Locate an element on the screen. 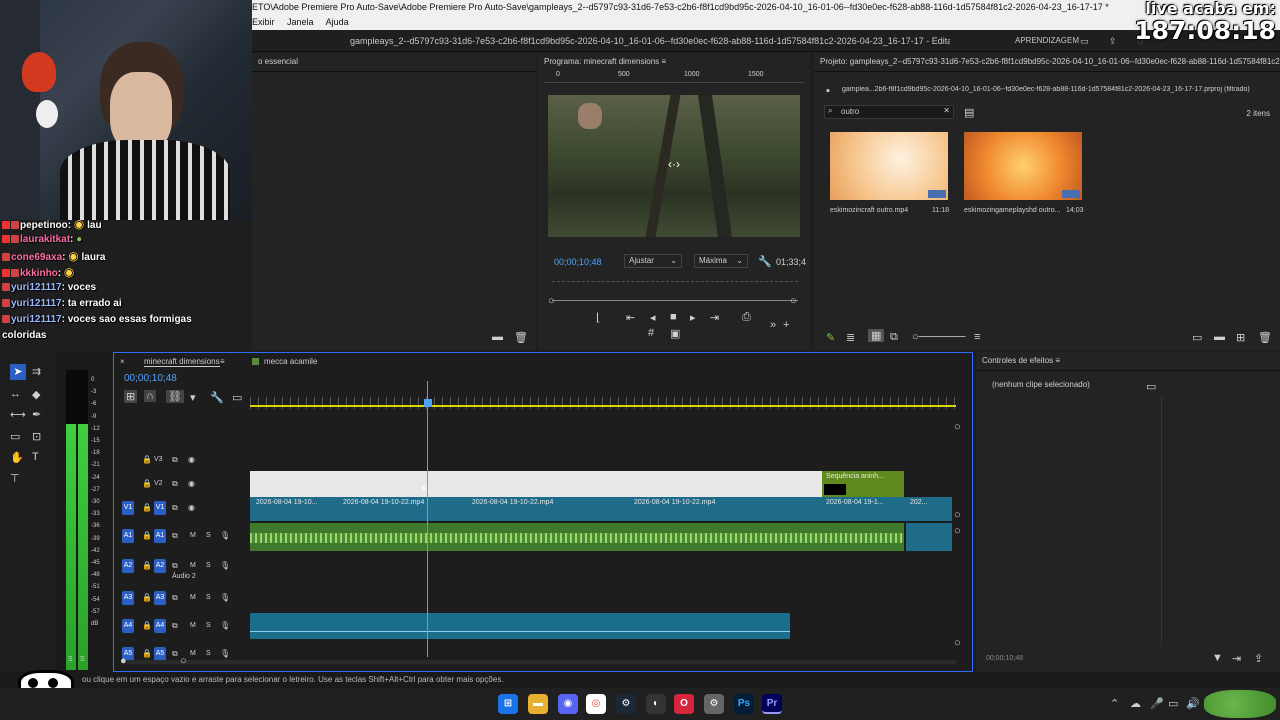 The height and width of the screenshot is (720, 1280). adjustment-clip is located at coordinates (536, 484).